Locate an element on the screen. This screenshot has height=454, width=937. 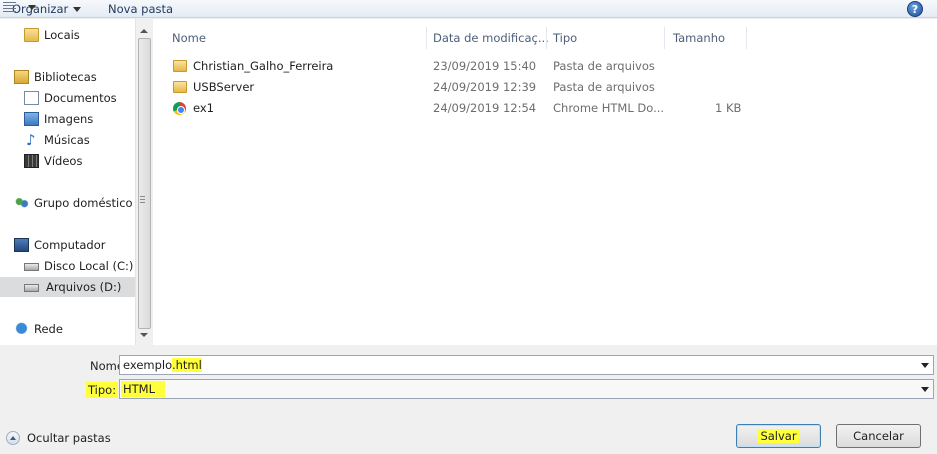
libraries-icon is located at coordinates (21, 77).